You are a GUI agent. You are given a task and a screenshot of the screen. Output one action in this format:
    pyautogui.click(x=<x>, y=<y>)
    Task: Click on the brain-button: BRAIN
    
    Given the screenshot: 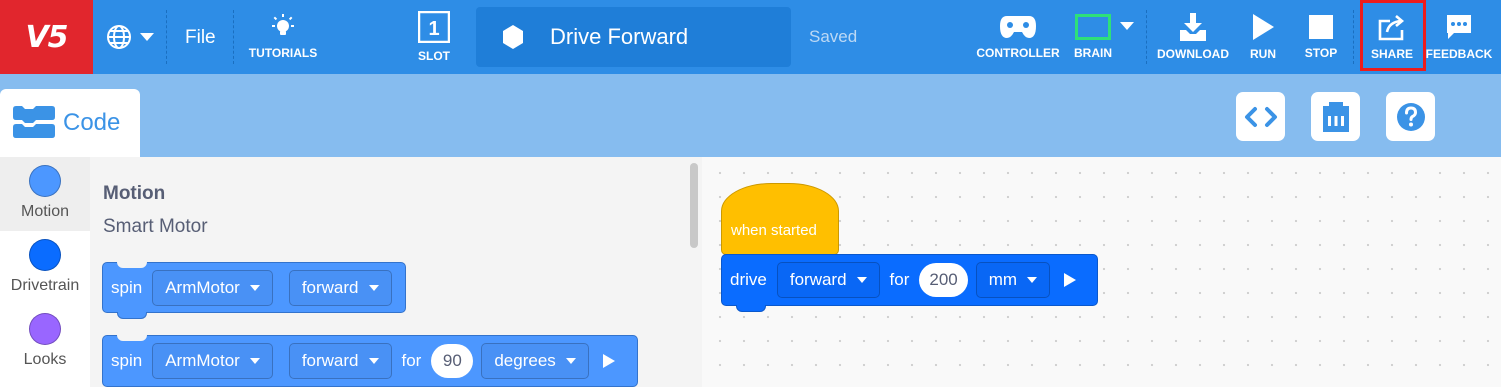 What is the action you would take?
    pyautogui.click(x=1093, y=37)
    